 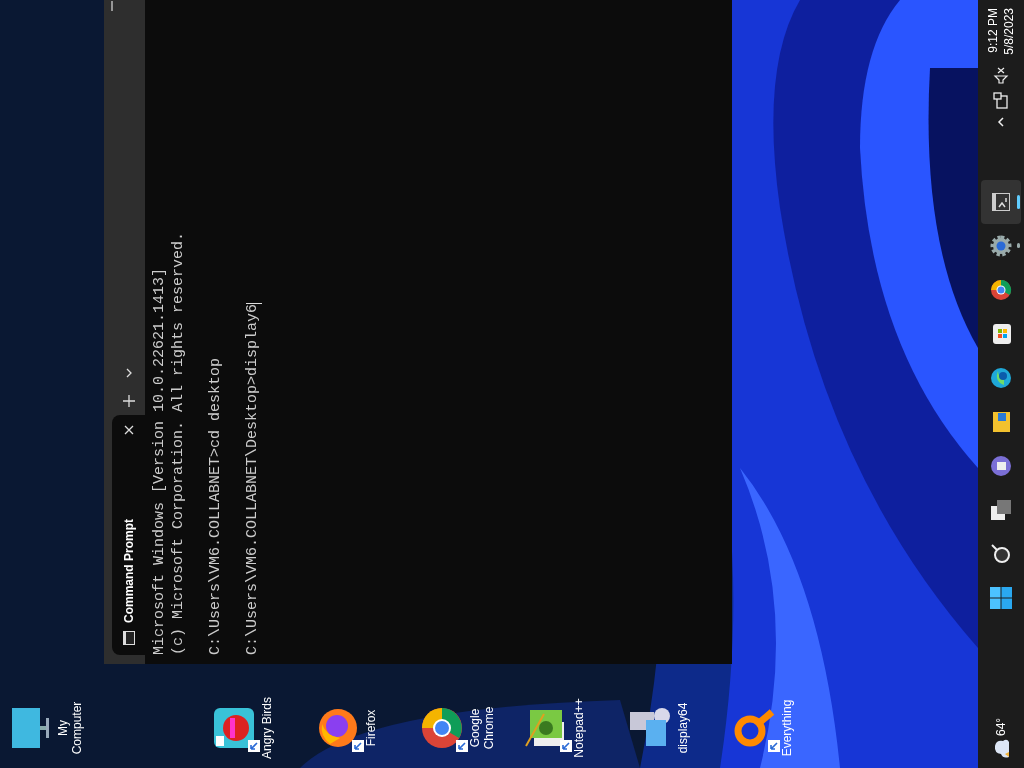 What do you see at coordinates (1001, 554) in the screenshot?
I see `search-icon` at bounding box center [1001, 554].